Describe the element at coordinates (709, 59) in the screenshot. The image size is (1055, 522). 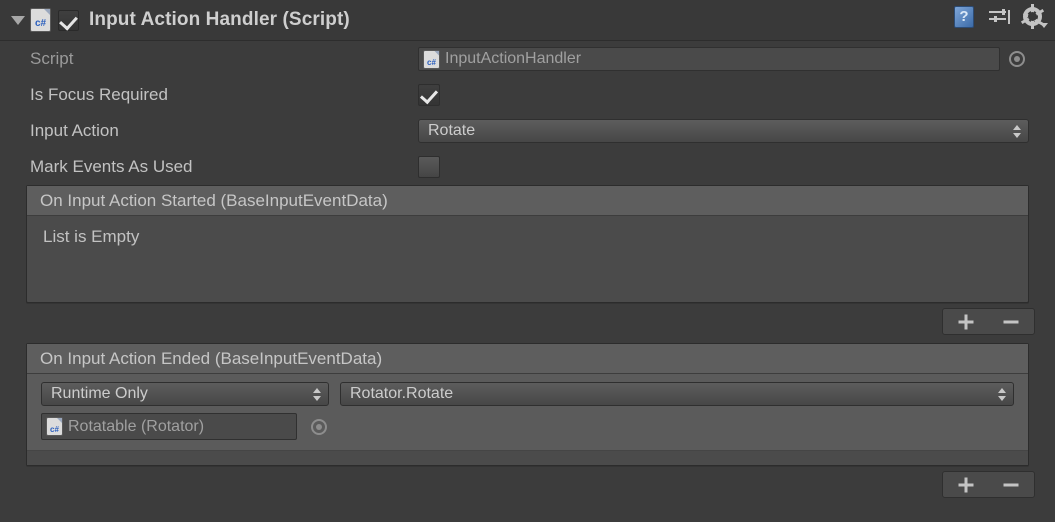
I see `script-field: InputActionHandler` at that location.